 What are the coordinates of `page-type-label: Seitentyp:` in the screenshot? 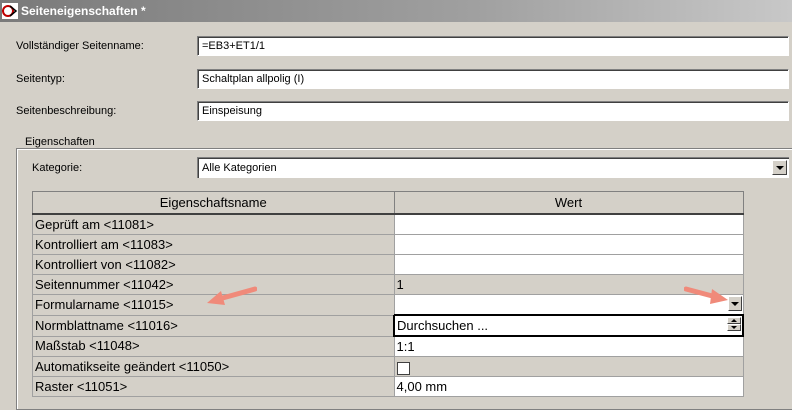 It's located at (40, 79).